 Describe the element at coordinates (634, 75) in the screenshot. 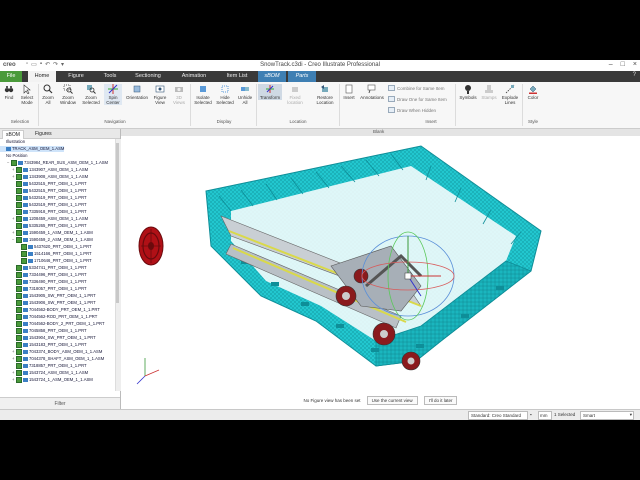

I see `help-icon: ?` at that location.